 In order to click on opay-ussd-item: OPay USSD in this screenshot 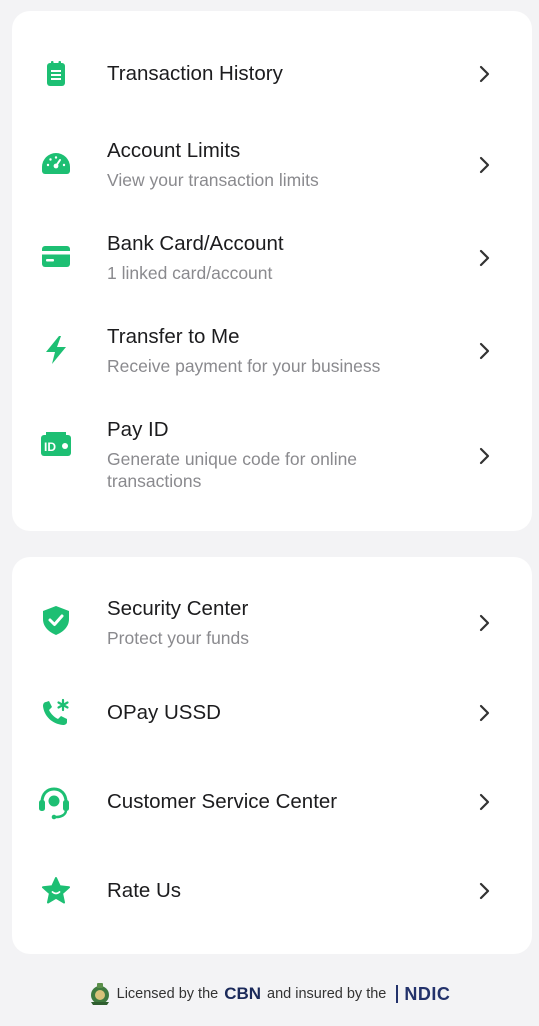, I will do `click(272, 713)`.